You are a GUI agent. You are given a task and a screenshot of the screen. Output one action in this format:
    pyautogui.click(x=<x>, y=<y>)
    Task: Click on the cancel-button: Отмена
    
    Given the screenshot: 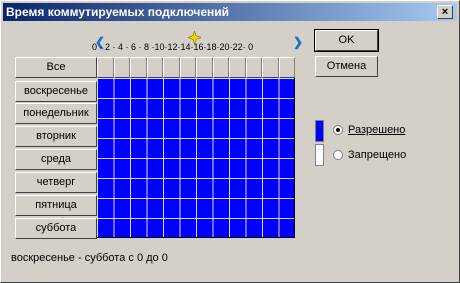 What is the action you would take?
    pyautogui.click(x=346, y=66)
    